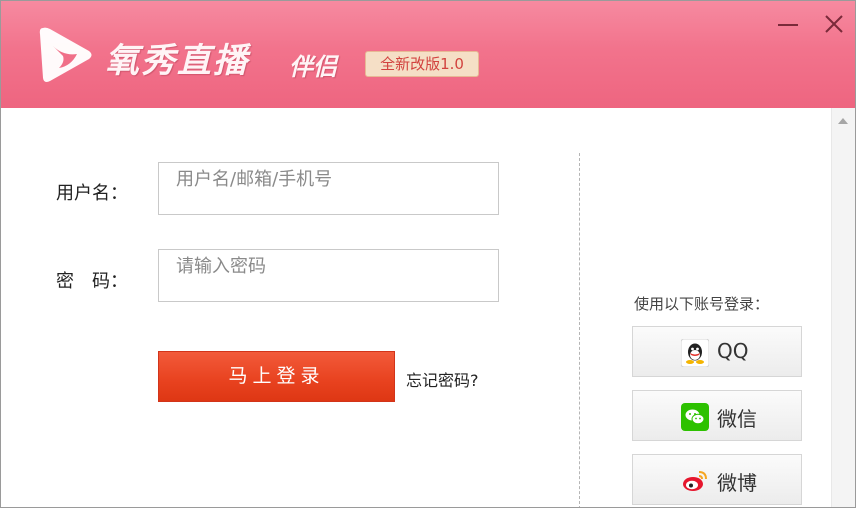  What do you see at coordinates (843, 121) in the screenshot?
I see `scroll-up-arrow-icon` at bounding box center [843, 121].